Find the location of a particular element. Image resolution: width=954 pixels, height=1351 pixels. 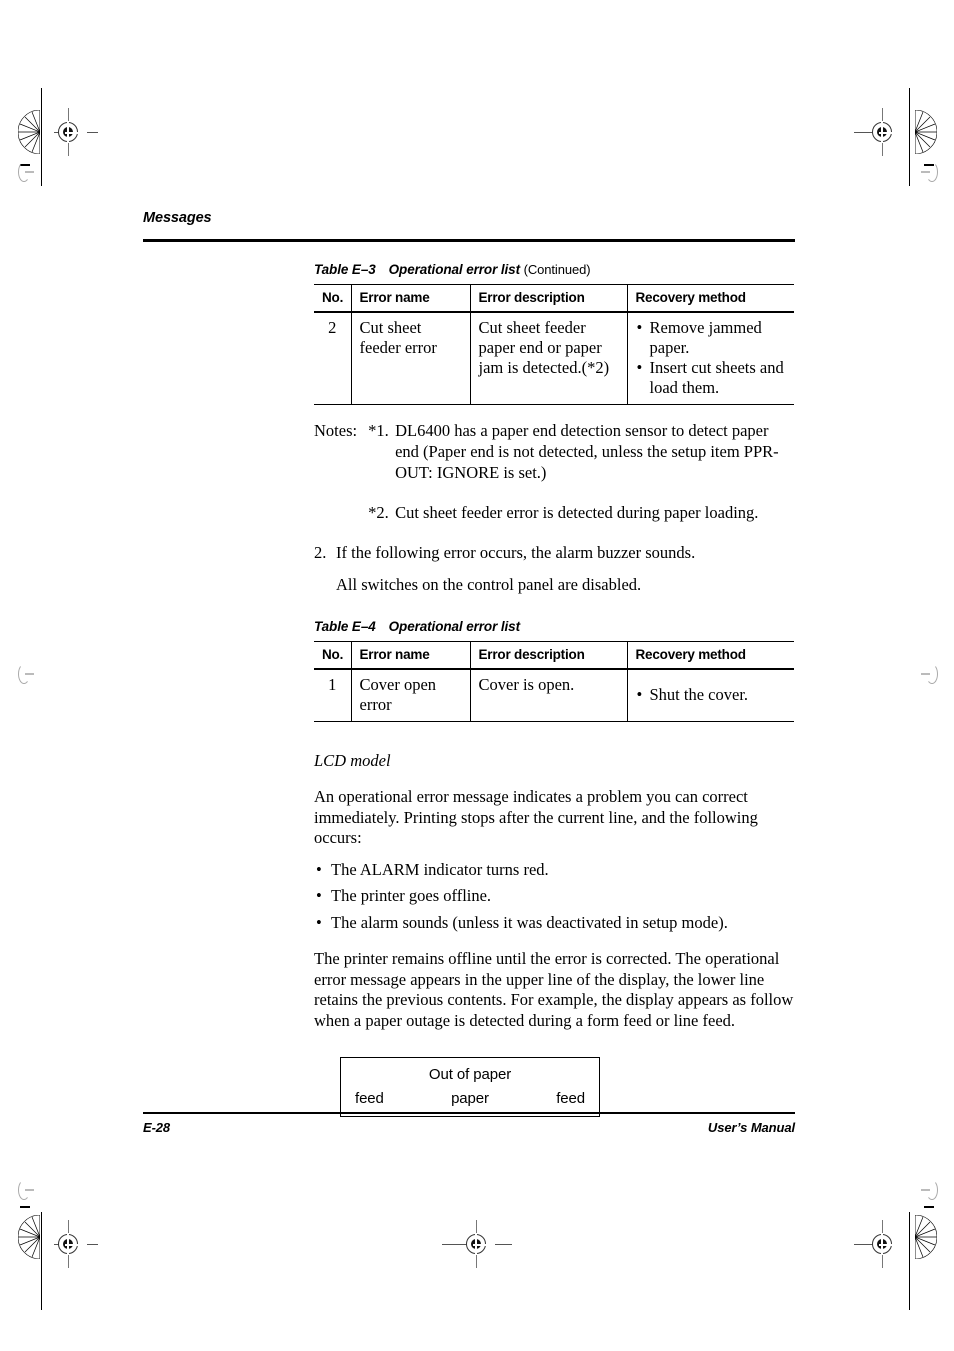

table-e4-caption-title: Operational error list is located at coordinates (454, 626).